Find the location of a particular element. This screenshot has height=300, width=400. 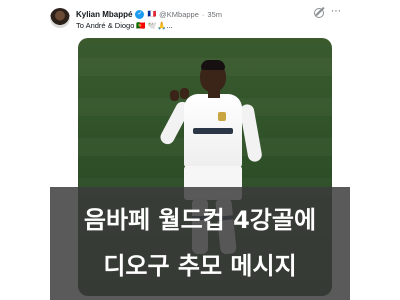

tweet-author-row: Kylian Mbappé ✓ 🇫🇷 @KMbappe · 35m is located at coordinates (149, 14).